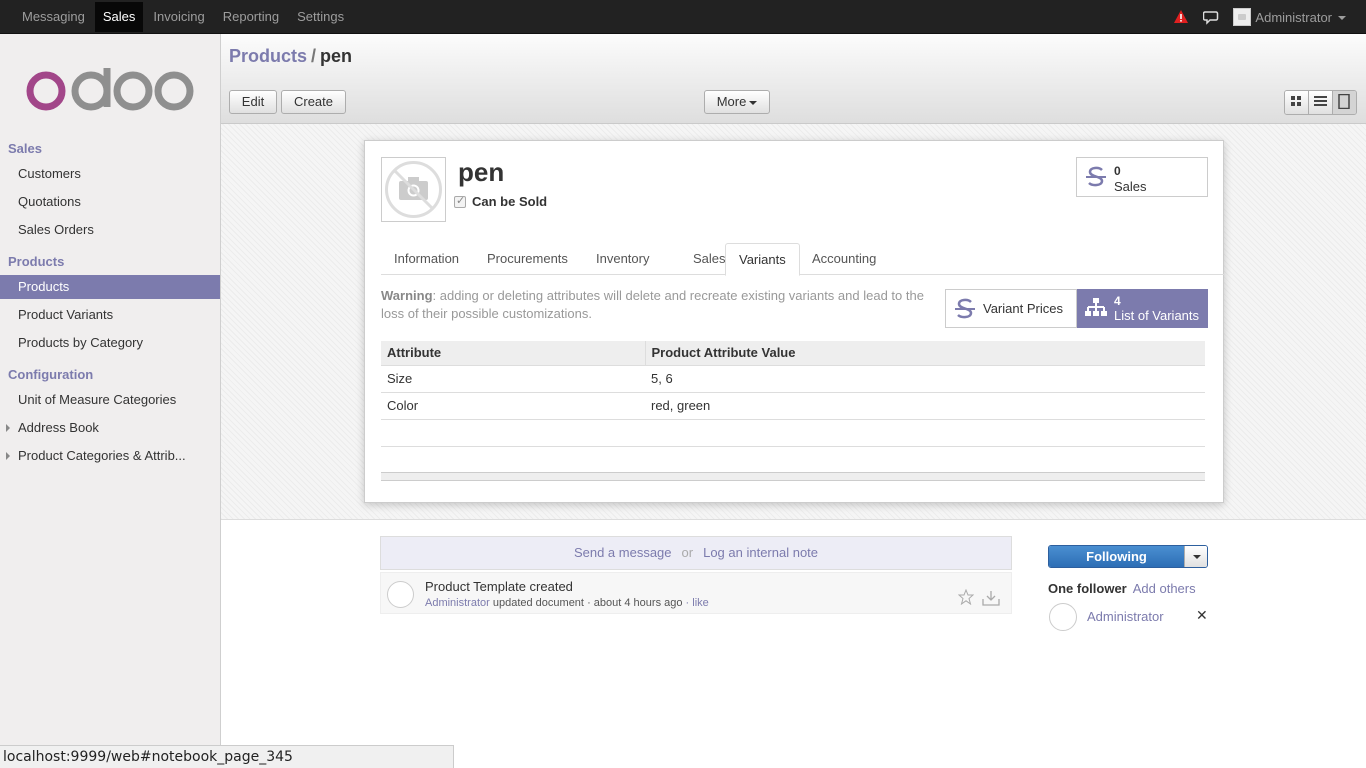  I want to click on breadcrumb-products-link: Products, so click(268, 56).